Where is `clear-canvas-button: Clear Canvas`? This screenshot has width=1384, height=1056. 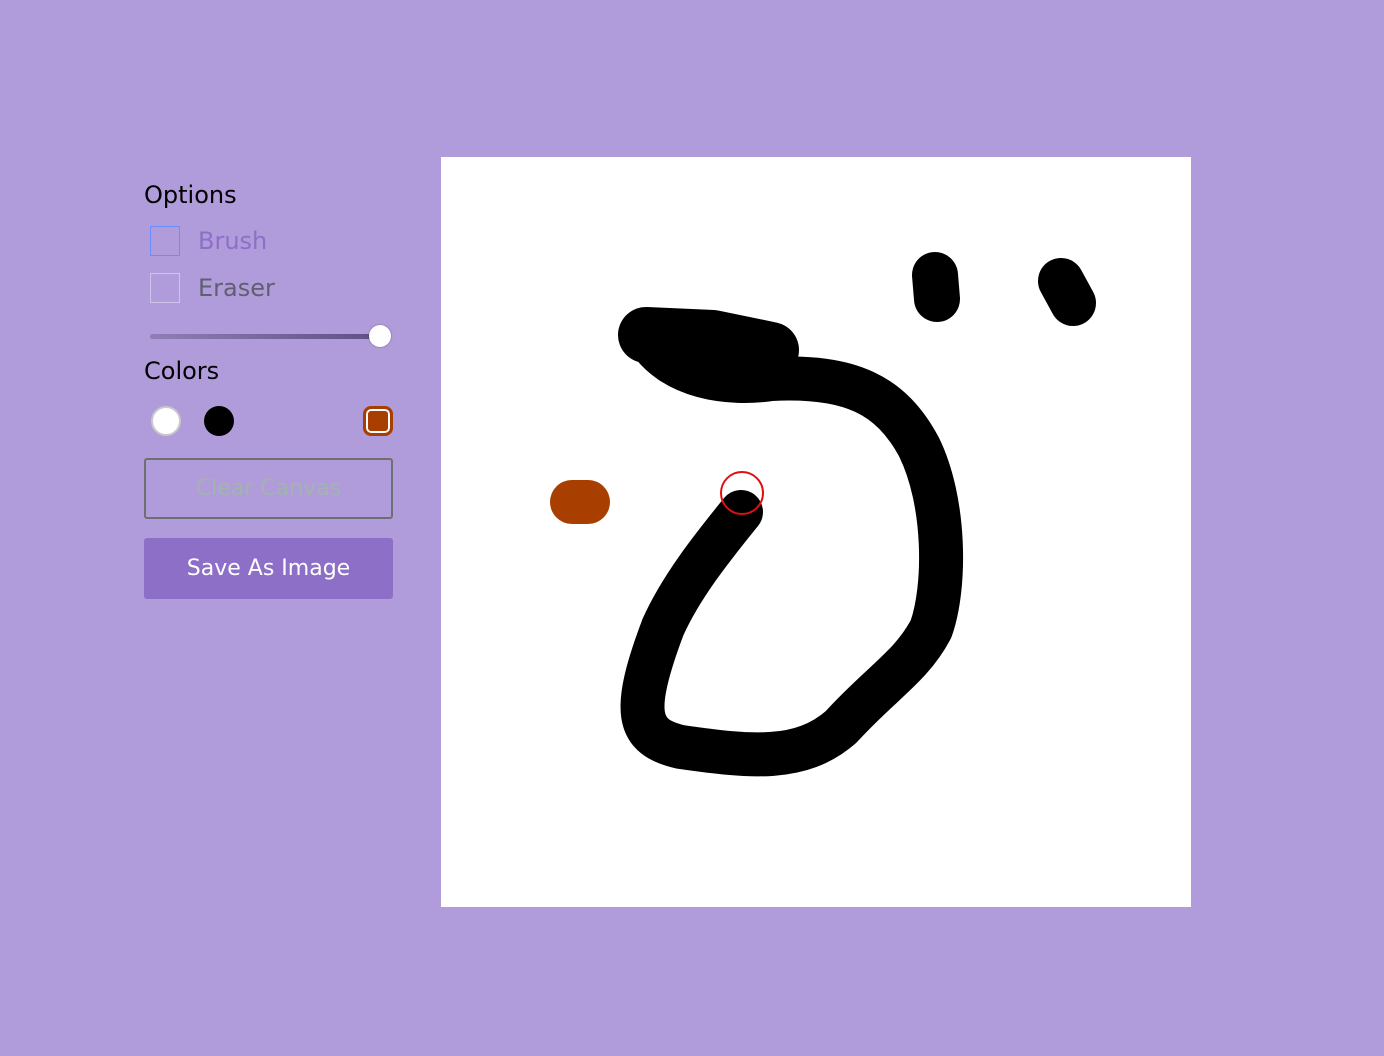
clear-canvas-button: Clear Canvas is located at coordinates (268, 488).